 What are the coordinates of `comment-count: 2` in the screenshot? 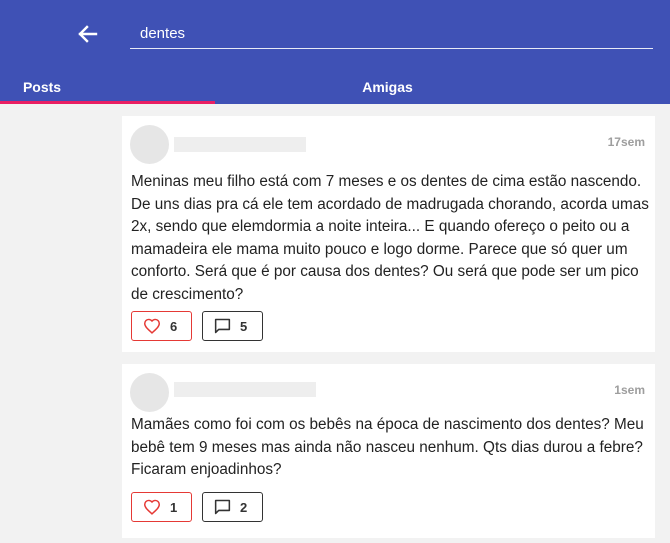 It's located at (244, 507).